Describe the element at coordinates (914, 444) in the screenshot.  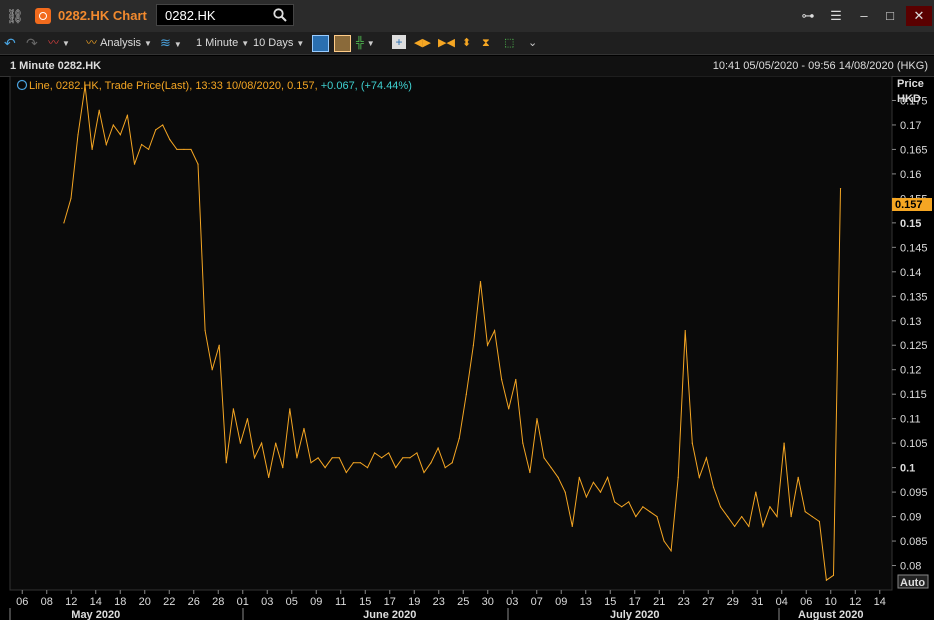
I see `y-tick-label: 0.105` at that location.